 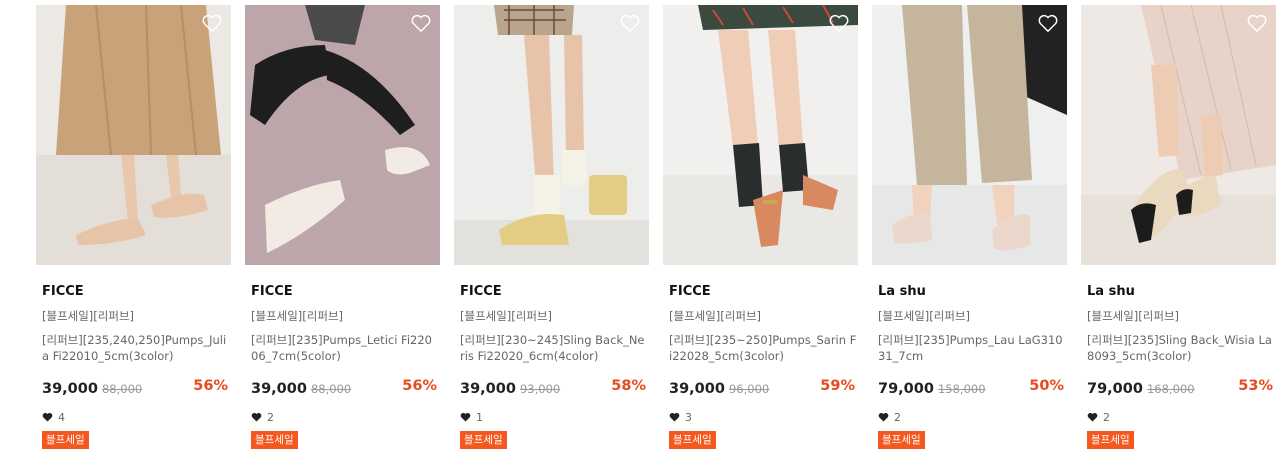 I want to click on original-price: 168,000, so click(x=1170, y=389).